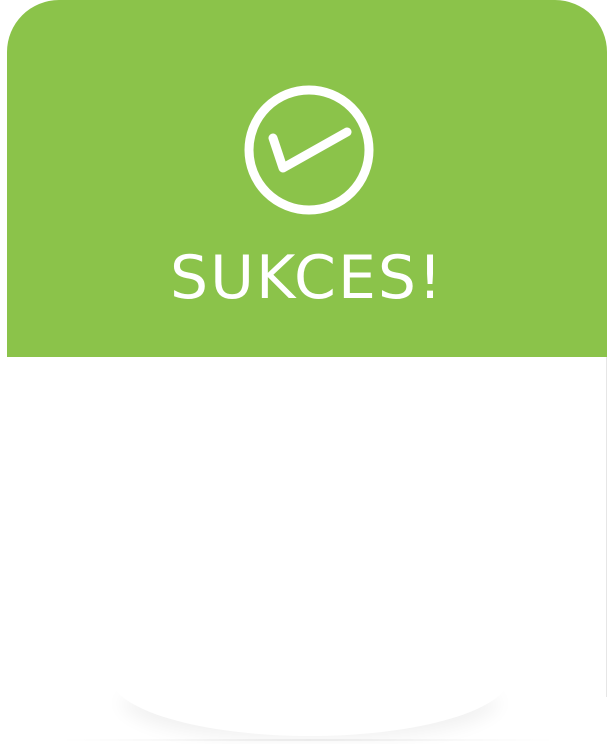 The height and width of the screenshot is (744, 614). Describe the element at coordinates (309, 150) in the screenshot. I see `check-circle-icon` at that location.